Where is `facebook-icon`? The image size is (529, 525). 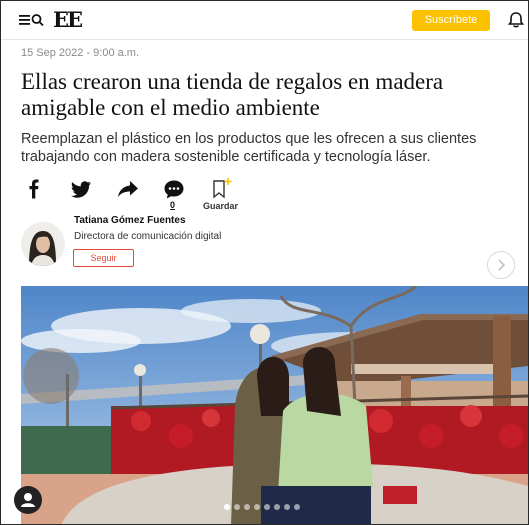 facebook-icon is located at coordinates (34, 189).